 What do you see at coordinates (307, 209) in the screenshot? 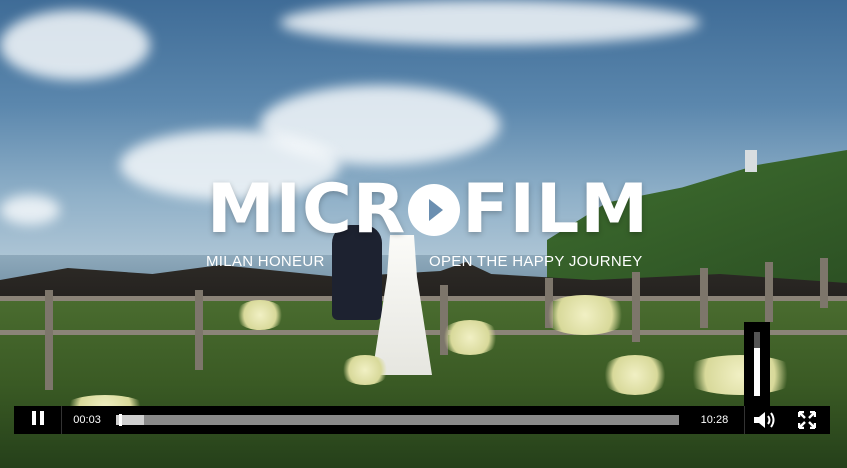
I see `title-text-start: MICR` at bounding box center [307, 209].